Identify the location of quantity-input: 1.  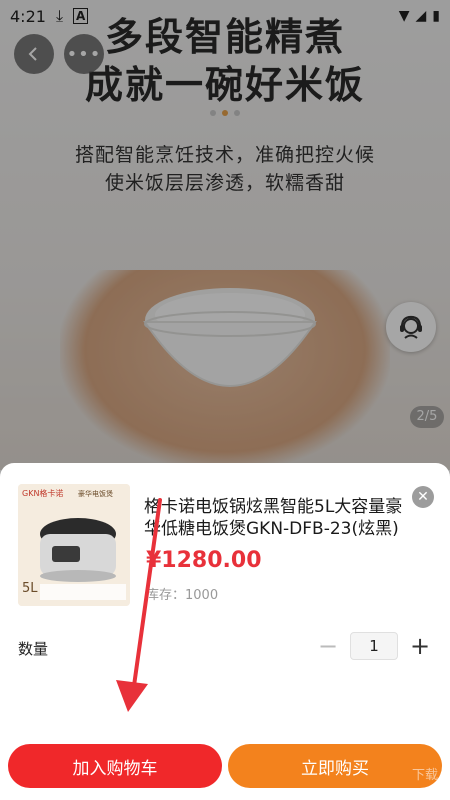
(374, 646).